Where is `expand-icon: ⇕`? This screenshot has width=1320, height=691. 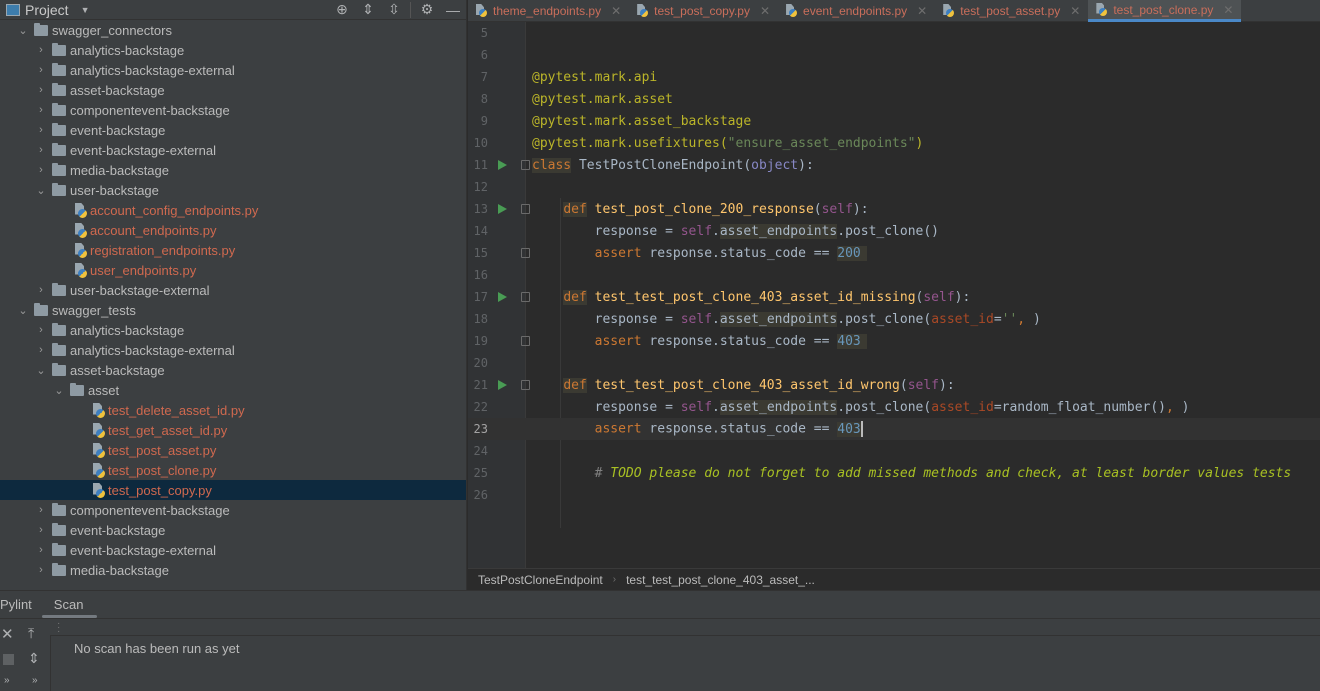 expand-icon: ⇕ is located at coordinates (34, 658).